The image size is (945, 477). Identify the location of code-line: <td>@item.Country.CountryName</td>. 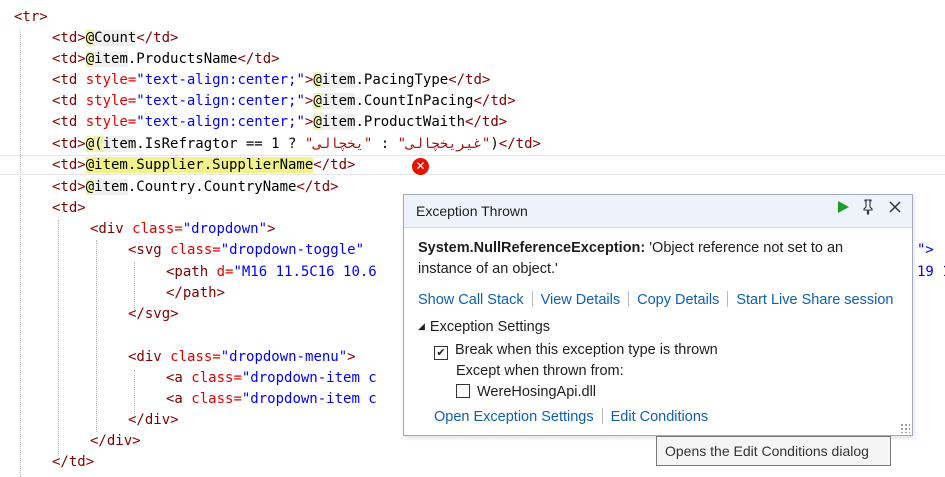
(195, 187).